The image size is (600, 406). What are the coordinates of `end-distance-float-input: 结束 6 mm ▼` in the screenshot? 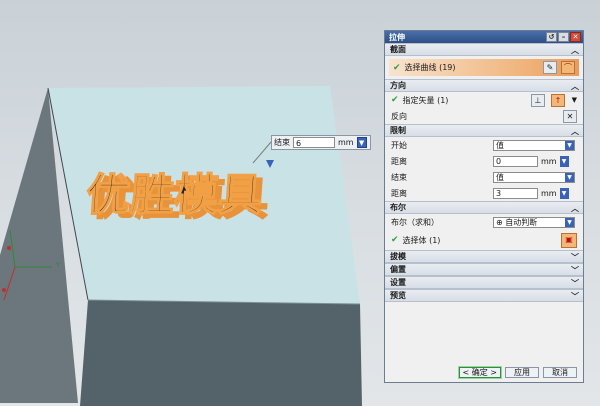 It's located at (321, 142).